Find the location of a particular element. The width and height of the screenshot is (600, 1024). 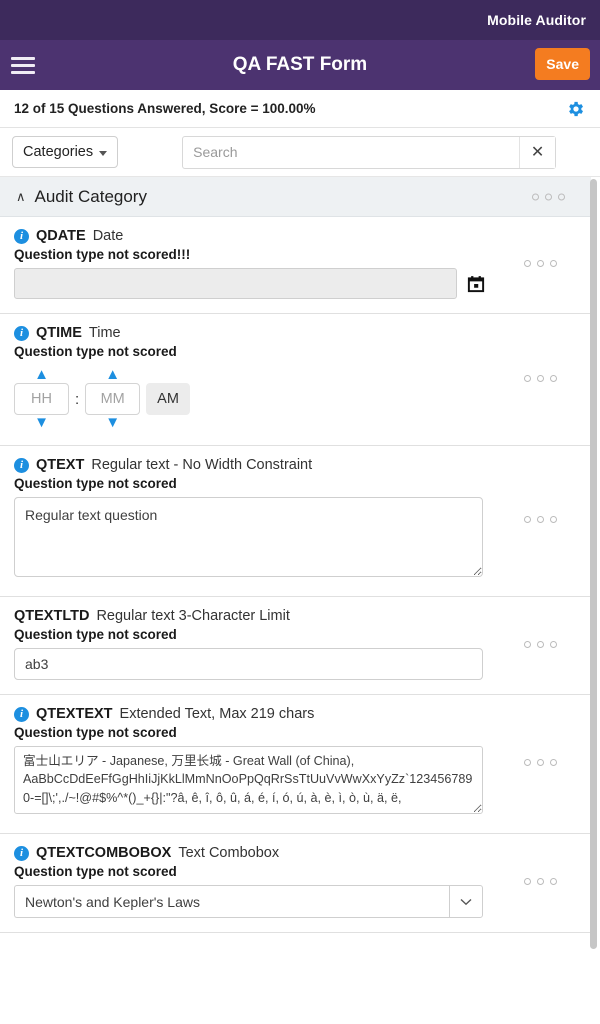

question-scored-note: Question type not scored!!! is located at coordinates (102, 254).